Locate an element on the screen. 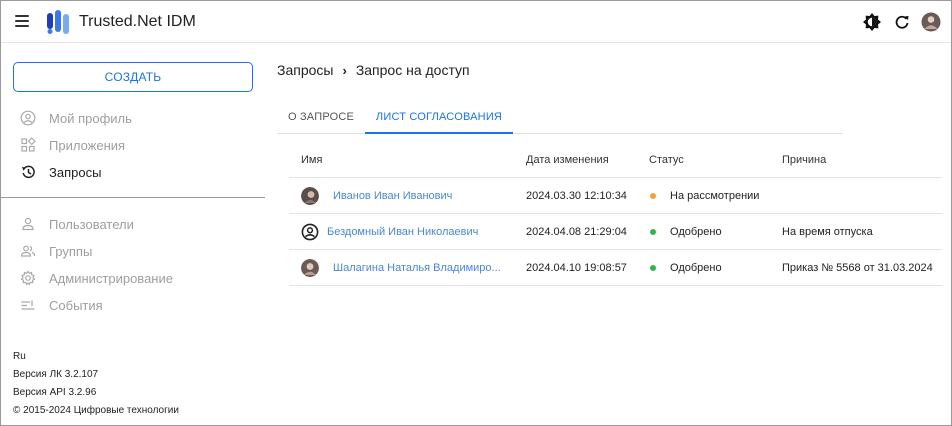 This screenshot has width=952, height=426. sidebar-item-profile: Мой профиль is located at coordinates (72, 118).